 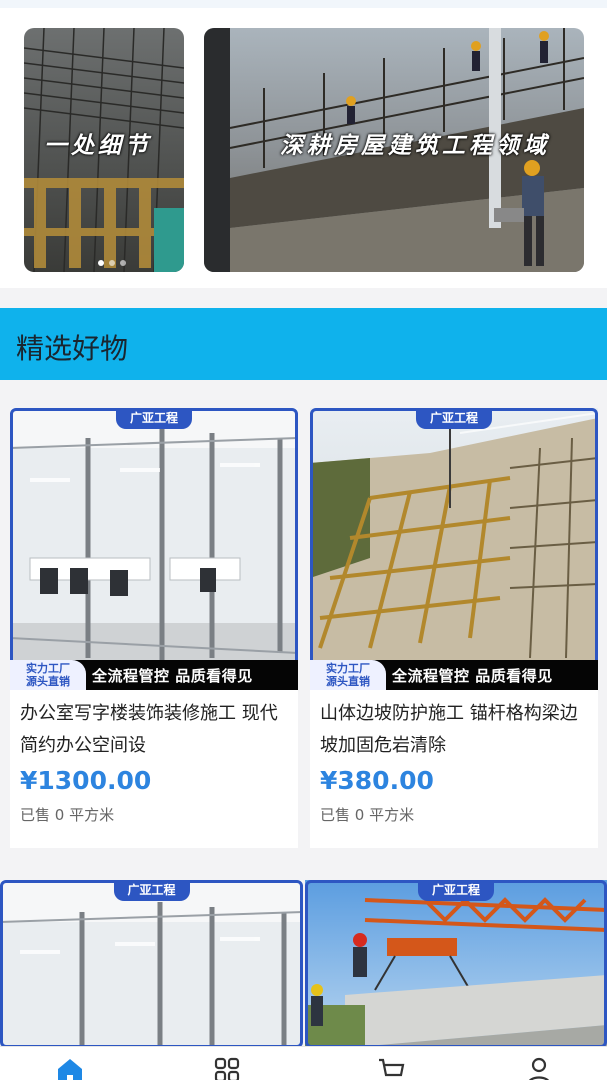 What do you see at coordinates (303, 1063) in the screenshot?
I see `bottom-tab-bar` at bounding box center [303, 1063].